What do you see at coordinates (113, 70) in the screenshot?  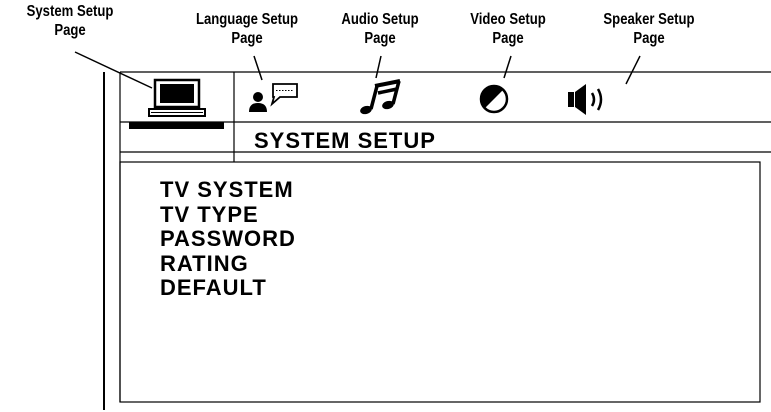 I see `leader-line-system` at bounding box center [113, 70].